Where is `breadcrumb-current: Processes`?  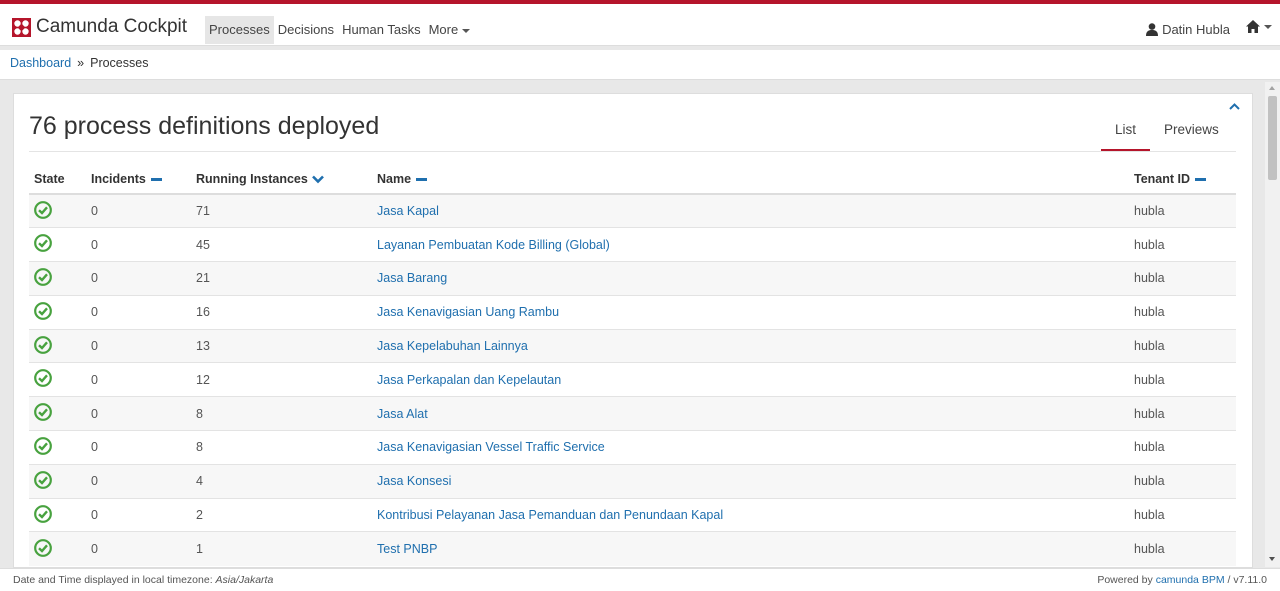
breadcrumb-current: Processes is located at coordinates (119, 63).